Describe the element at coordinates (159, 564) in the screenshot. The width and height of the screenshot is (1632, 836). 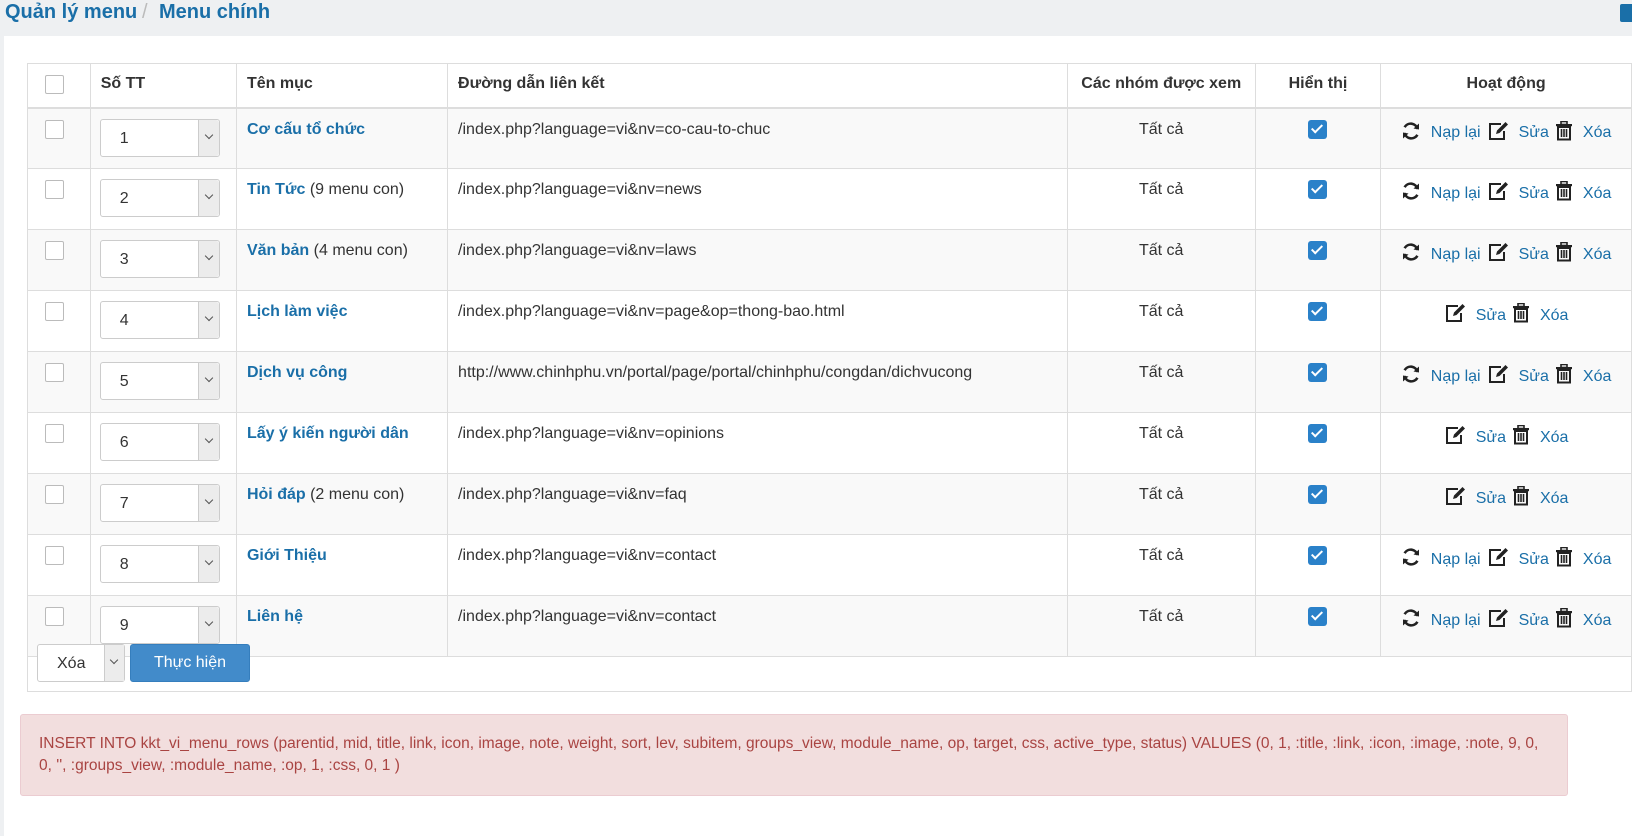
I see `order-select: 8` at that location.